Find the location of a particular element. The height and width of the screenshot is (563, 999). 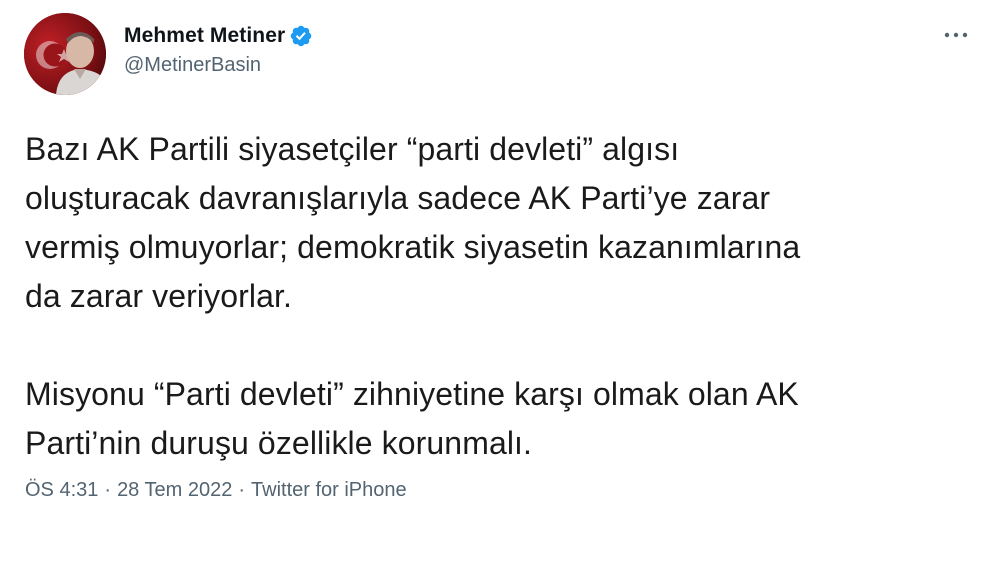

avatar is located at coordinates (65, 54).